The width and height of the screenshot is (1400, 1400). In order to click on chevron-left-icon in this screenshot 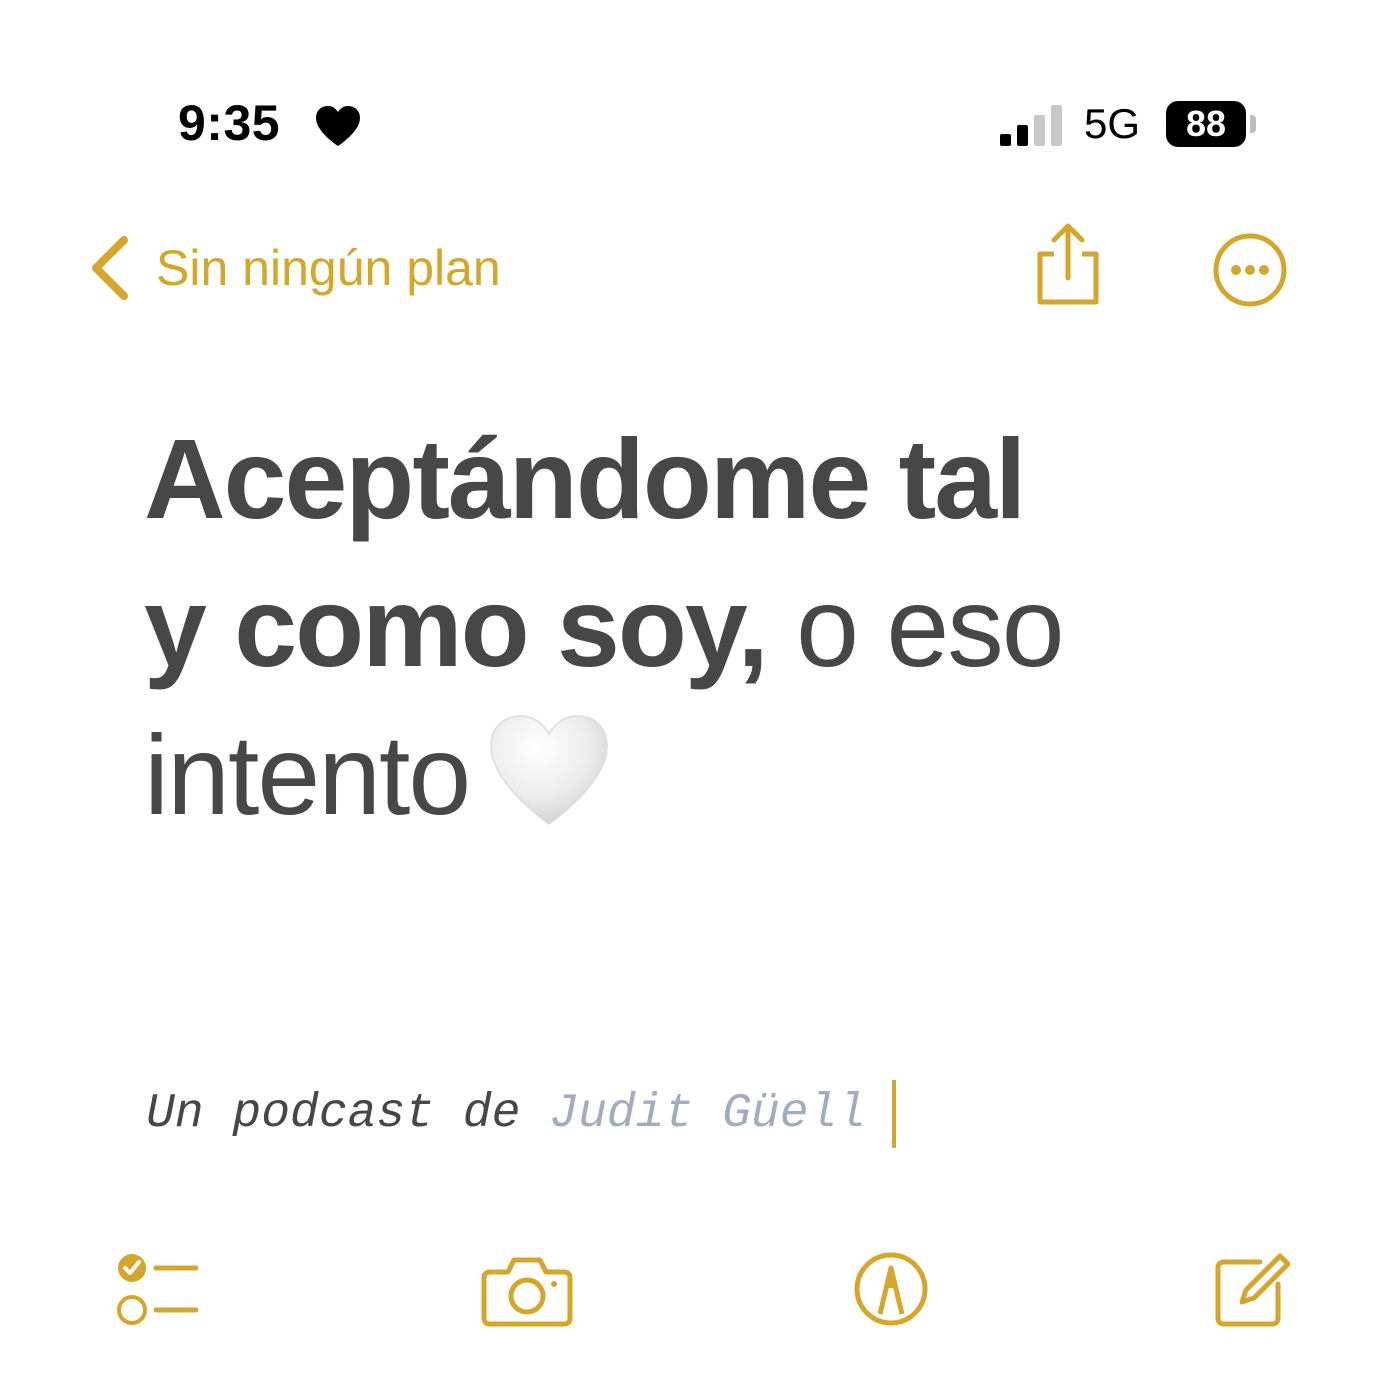, I will do `click(110, 268)`.